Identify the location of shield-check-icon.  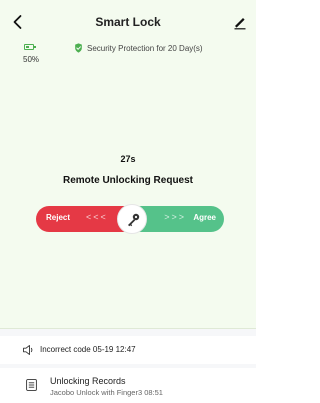
(78, 48).